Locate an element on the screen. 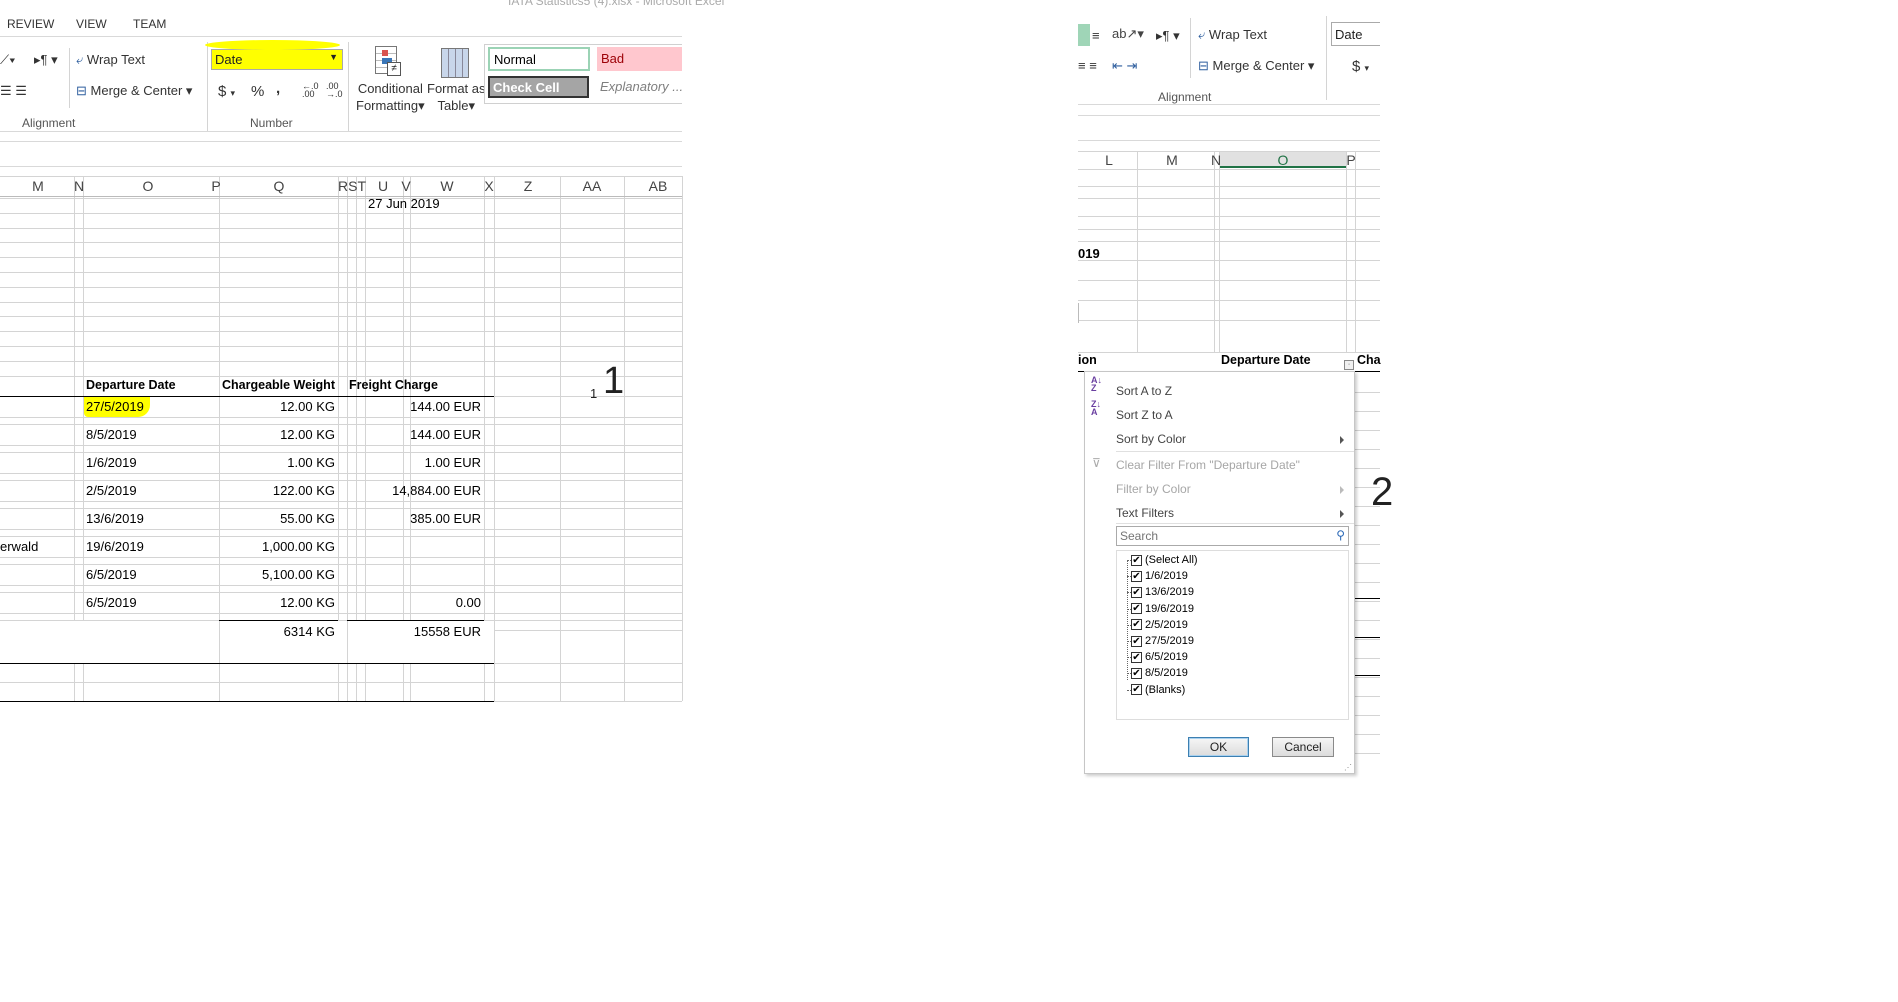  filter-value-item: ✔ (Select All) is located at coordinates (1162, 560).